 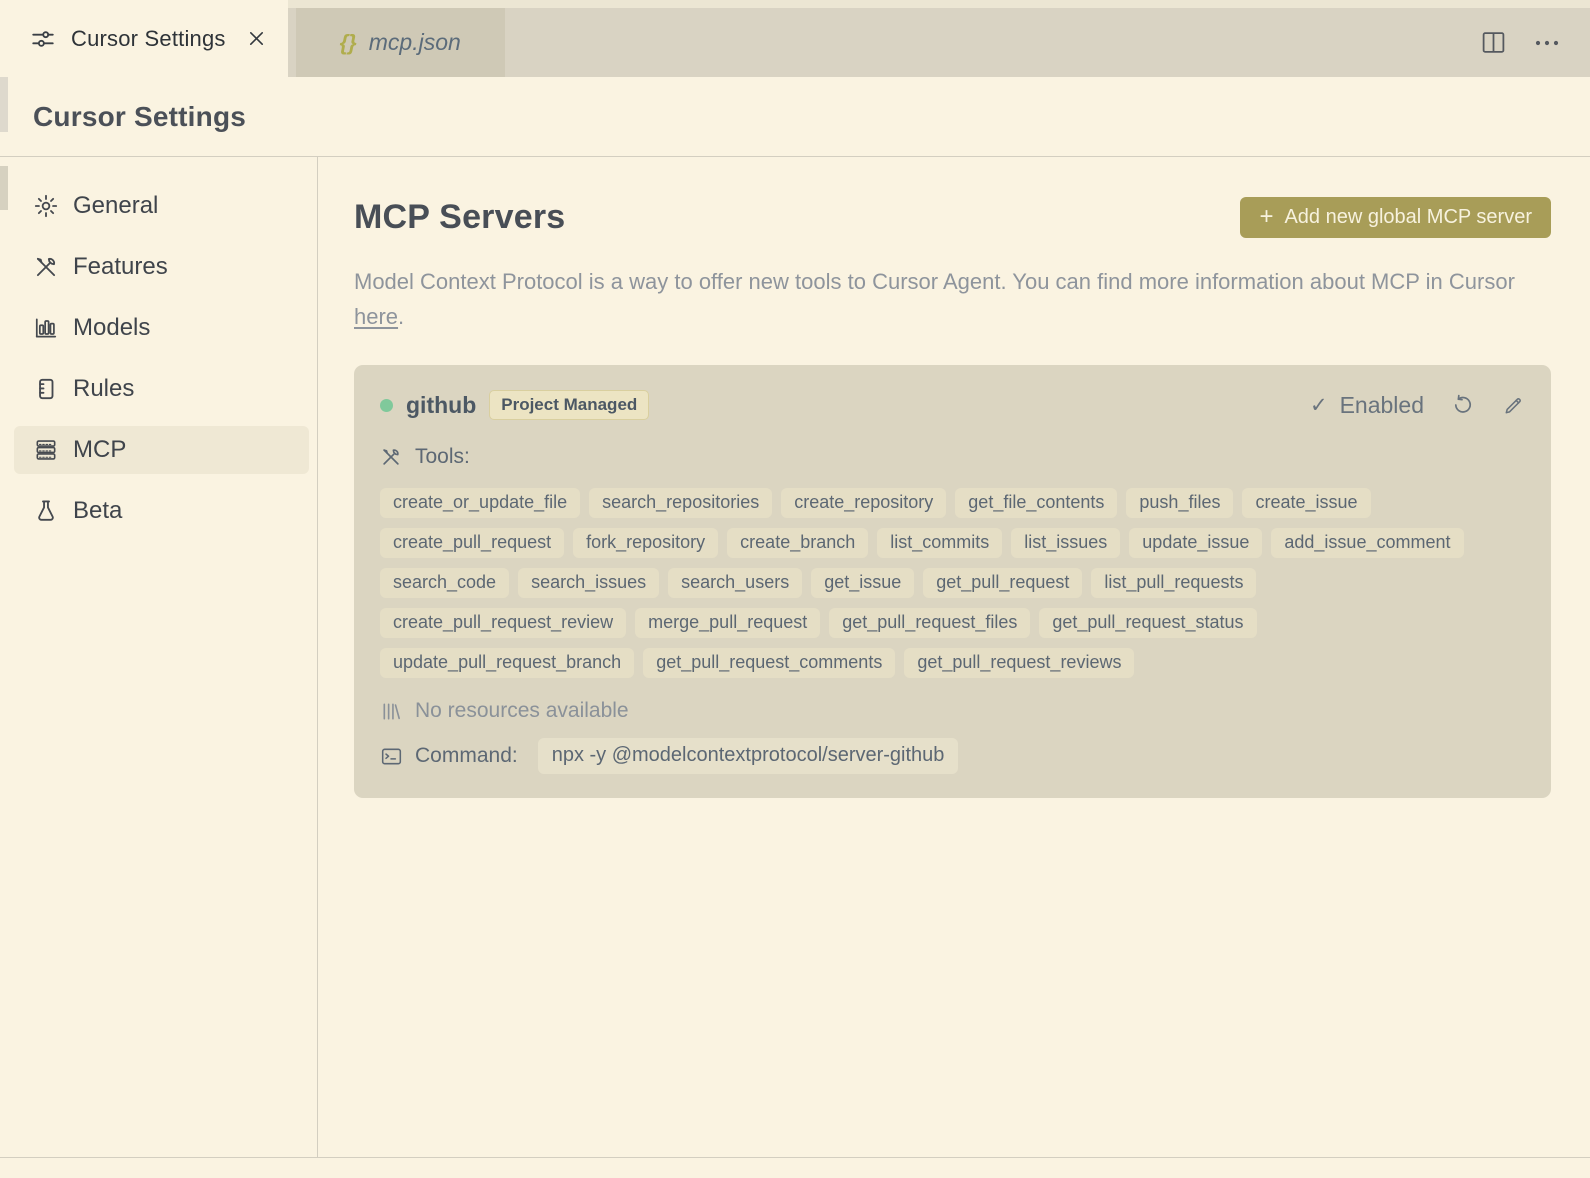 What do you see at coordinates (1381, 404) in the screenshot?
I see `enabled-label: Enabled` at bounding box center [1381, 404].